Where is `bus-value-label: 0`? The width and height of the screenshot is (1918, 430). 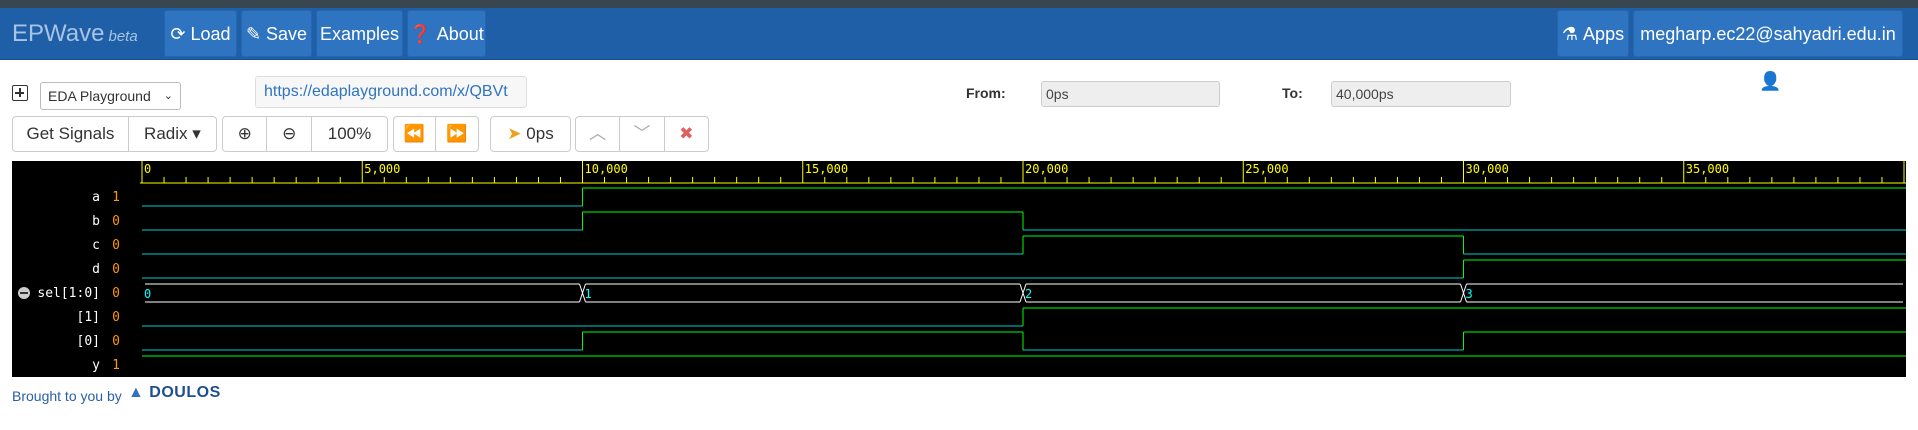
bus-value-label: 0 is located at coordinates (147, 294).